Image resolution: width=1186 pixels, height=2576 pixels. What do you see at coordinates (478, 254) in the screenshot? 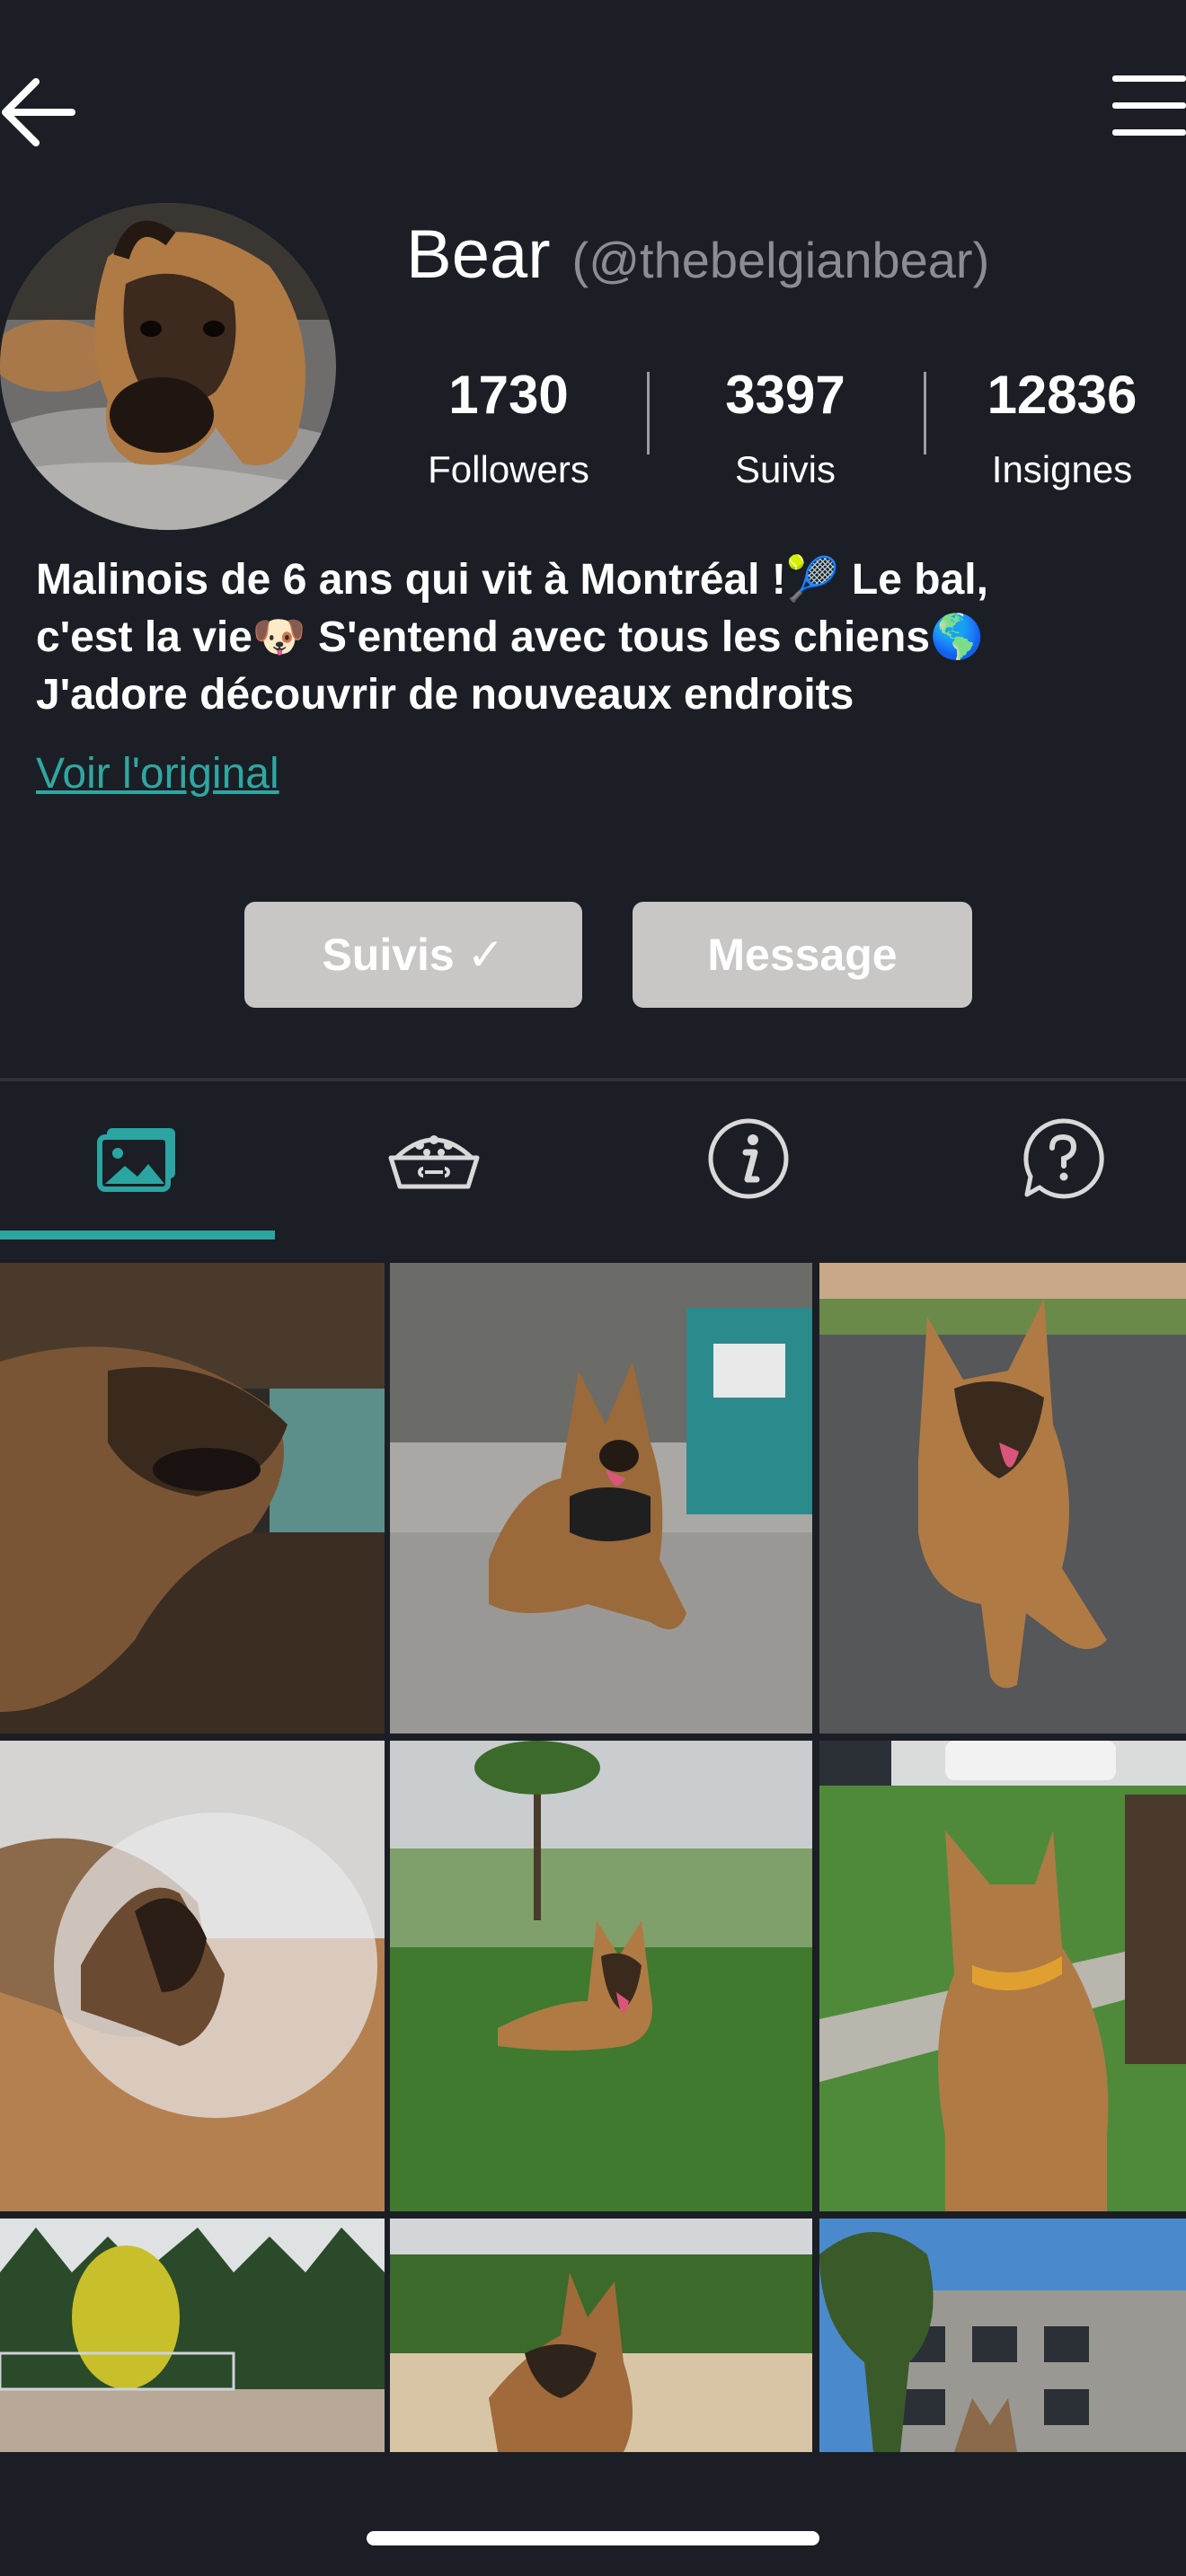
I see `display-name: Bear` at bounding box center [478, 254].